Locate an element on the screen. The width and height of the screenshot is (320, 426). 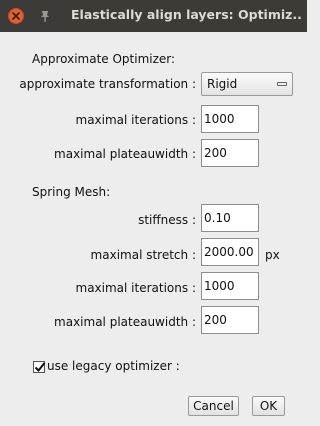
cancel-button: Cancel is located at coordinates (213, 406).